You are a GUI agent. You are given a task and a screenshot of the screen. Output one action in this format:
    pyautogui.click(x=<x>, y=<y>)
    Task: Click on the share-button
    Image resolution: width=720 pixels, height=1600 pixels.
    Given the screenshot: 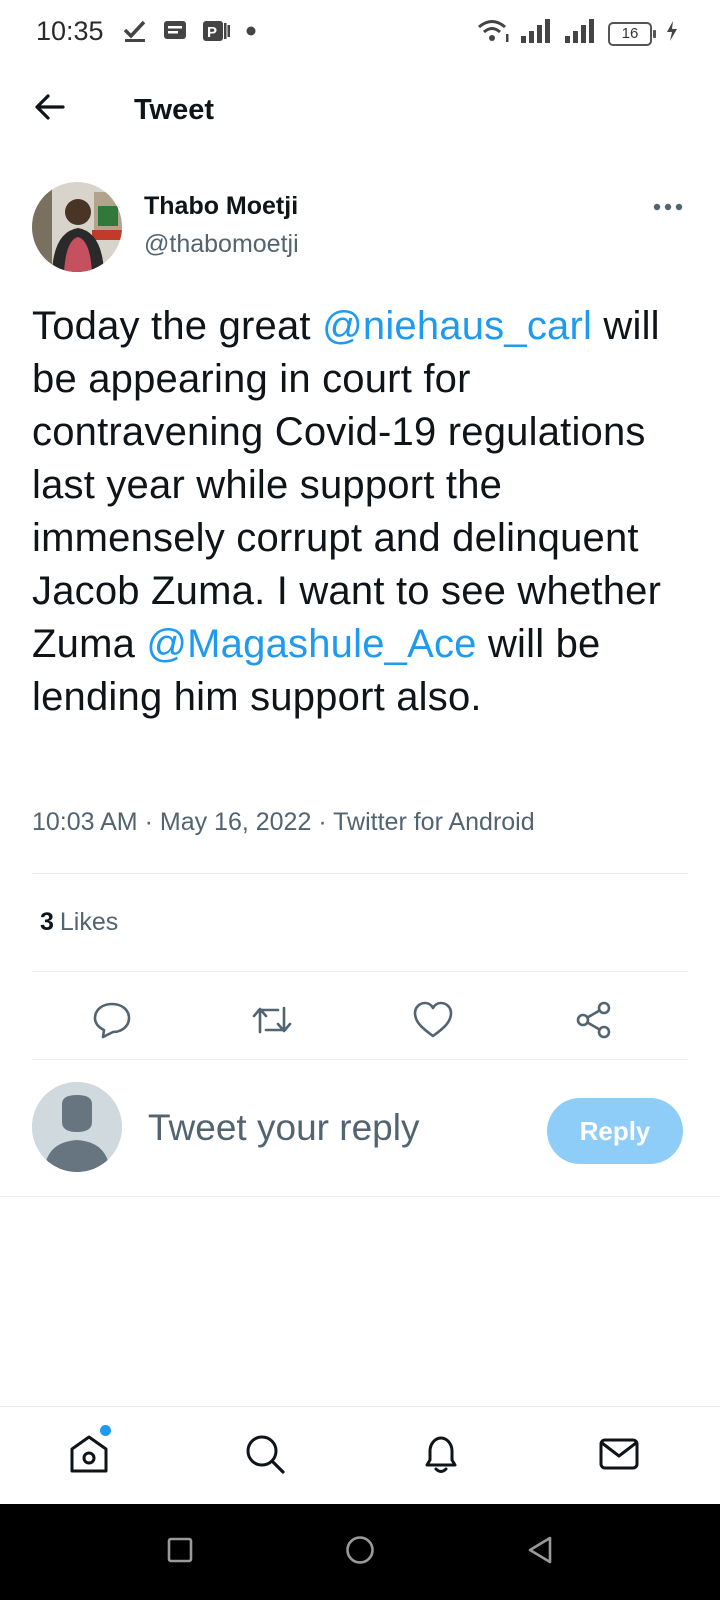 What is the action you would take?
    pyautogui.click(x=594, y=1022)
    